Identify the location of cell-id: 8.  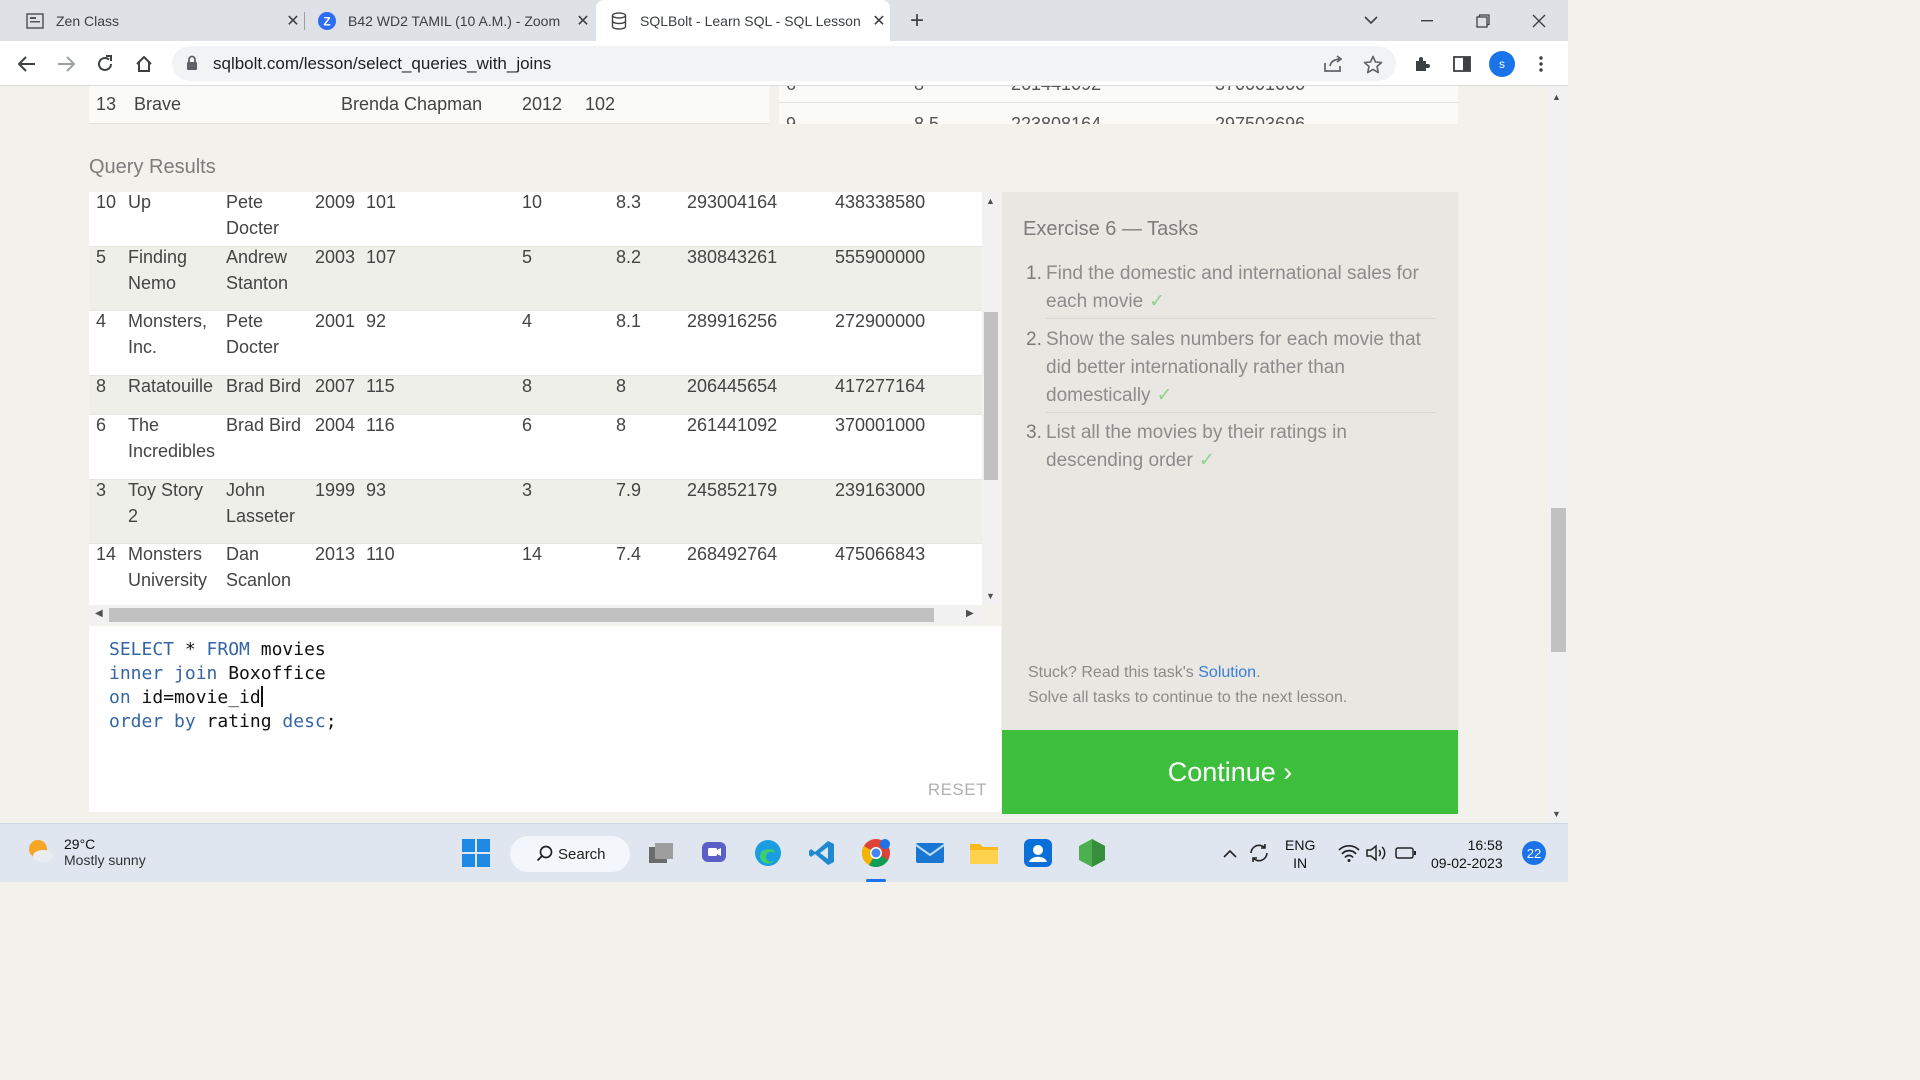
(101, 386).